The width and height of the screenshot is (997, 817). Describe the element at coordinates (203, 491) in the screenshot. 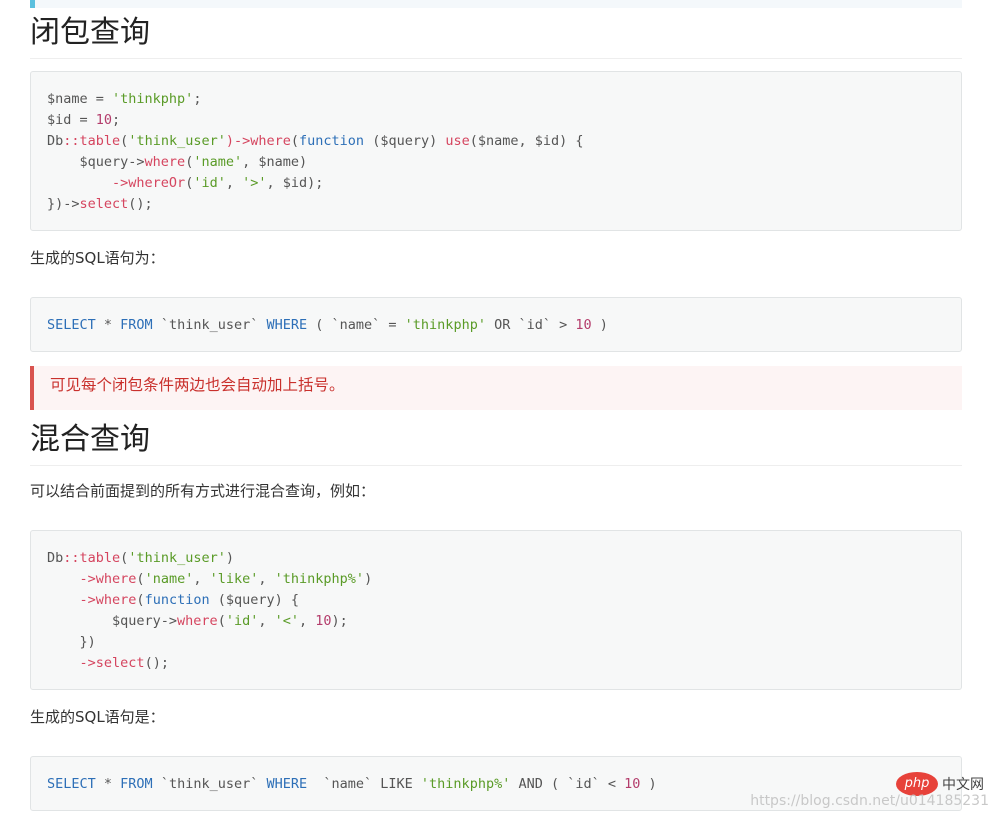

I see `mixed-query-intro-text: 可以结合前面提到的所有方式进行混合查询，例如：` at that location.